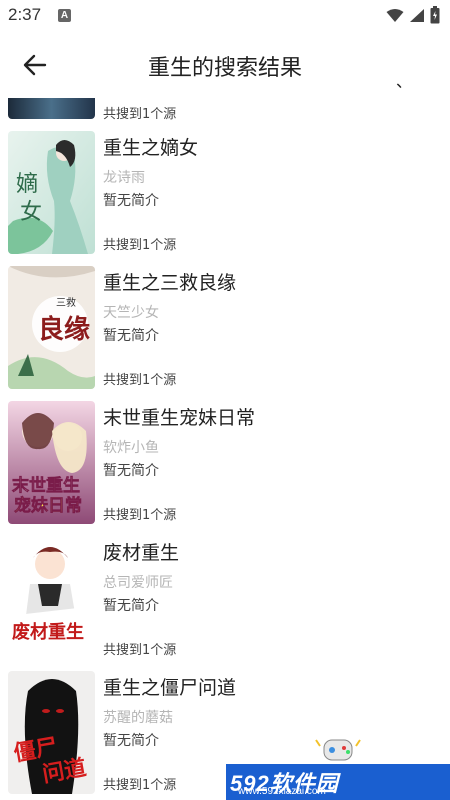 This screenshot has height=800, width=450. Describe the element at coordinates (338, 750) in the screenshot. I see `gamepad-mascot-icon` at that location.